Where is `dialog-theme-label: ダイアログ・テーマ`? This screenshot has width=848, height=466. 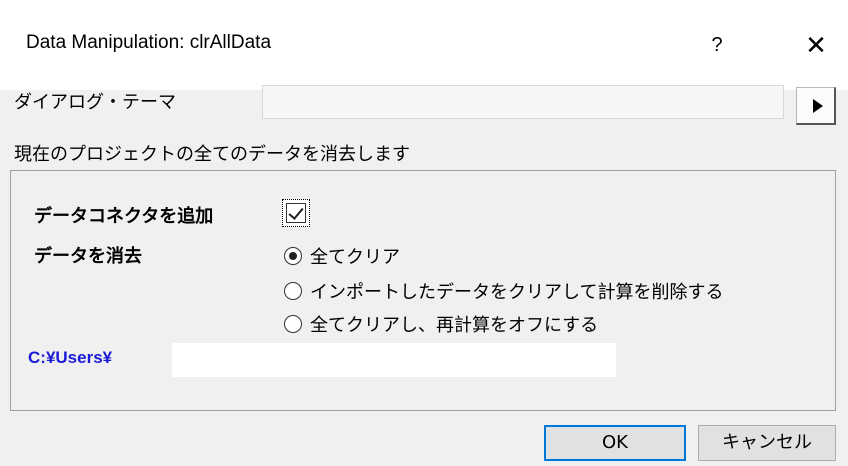
dialog-theme-label: ダイアログ・テーマ is located at coordinates (95, 102).